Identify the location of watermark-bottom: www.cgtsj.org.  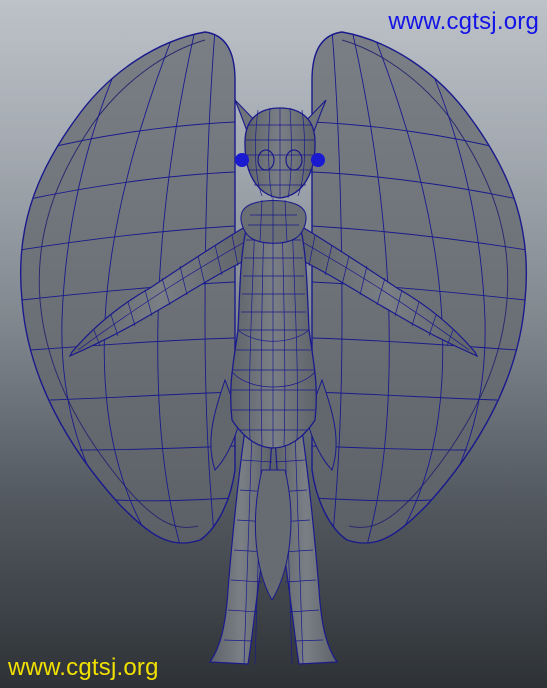
(83, 667).